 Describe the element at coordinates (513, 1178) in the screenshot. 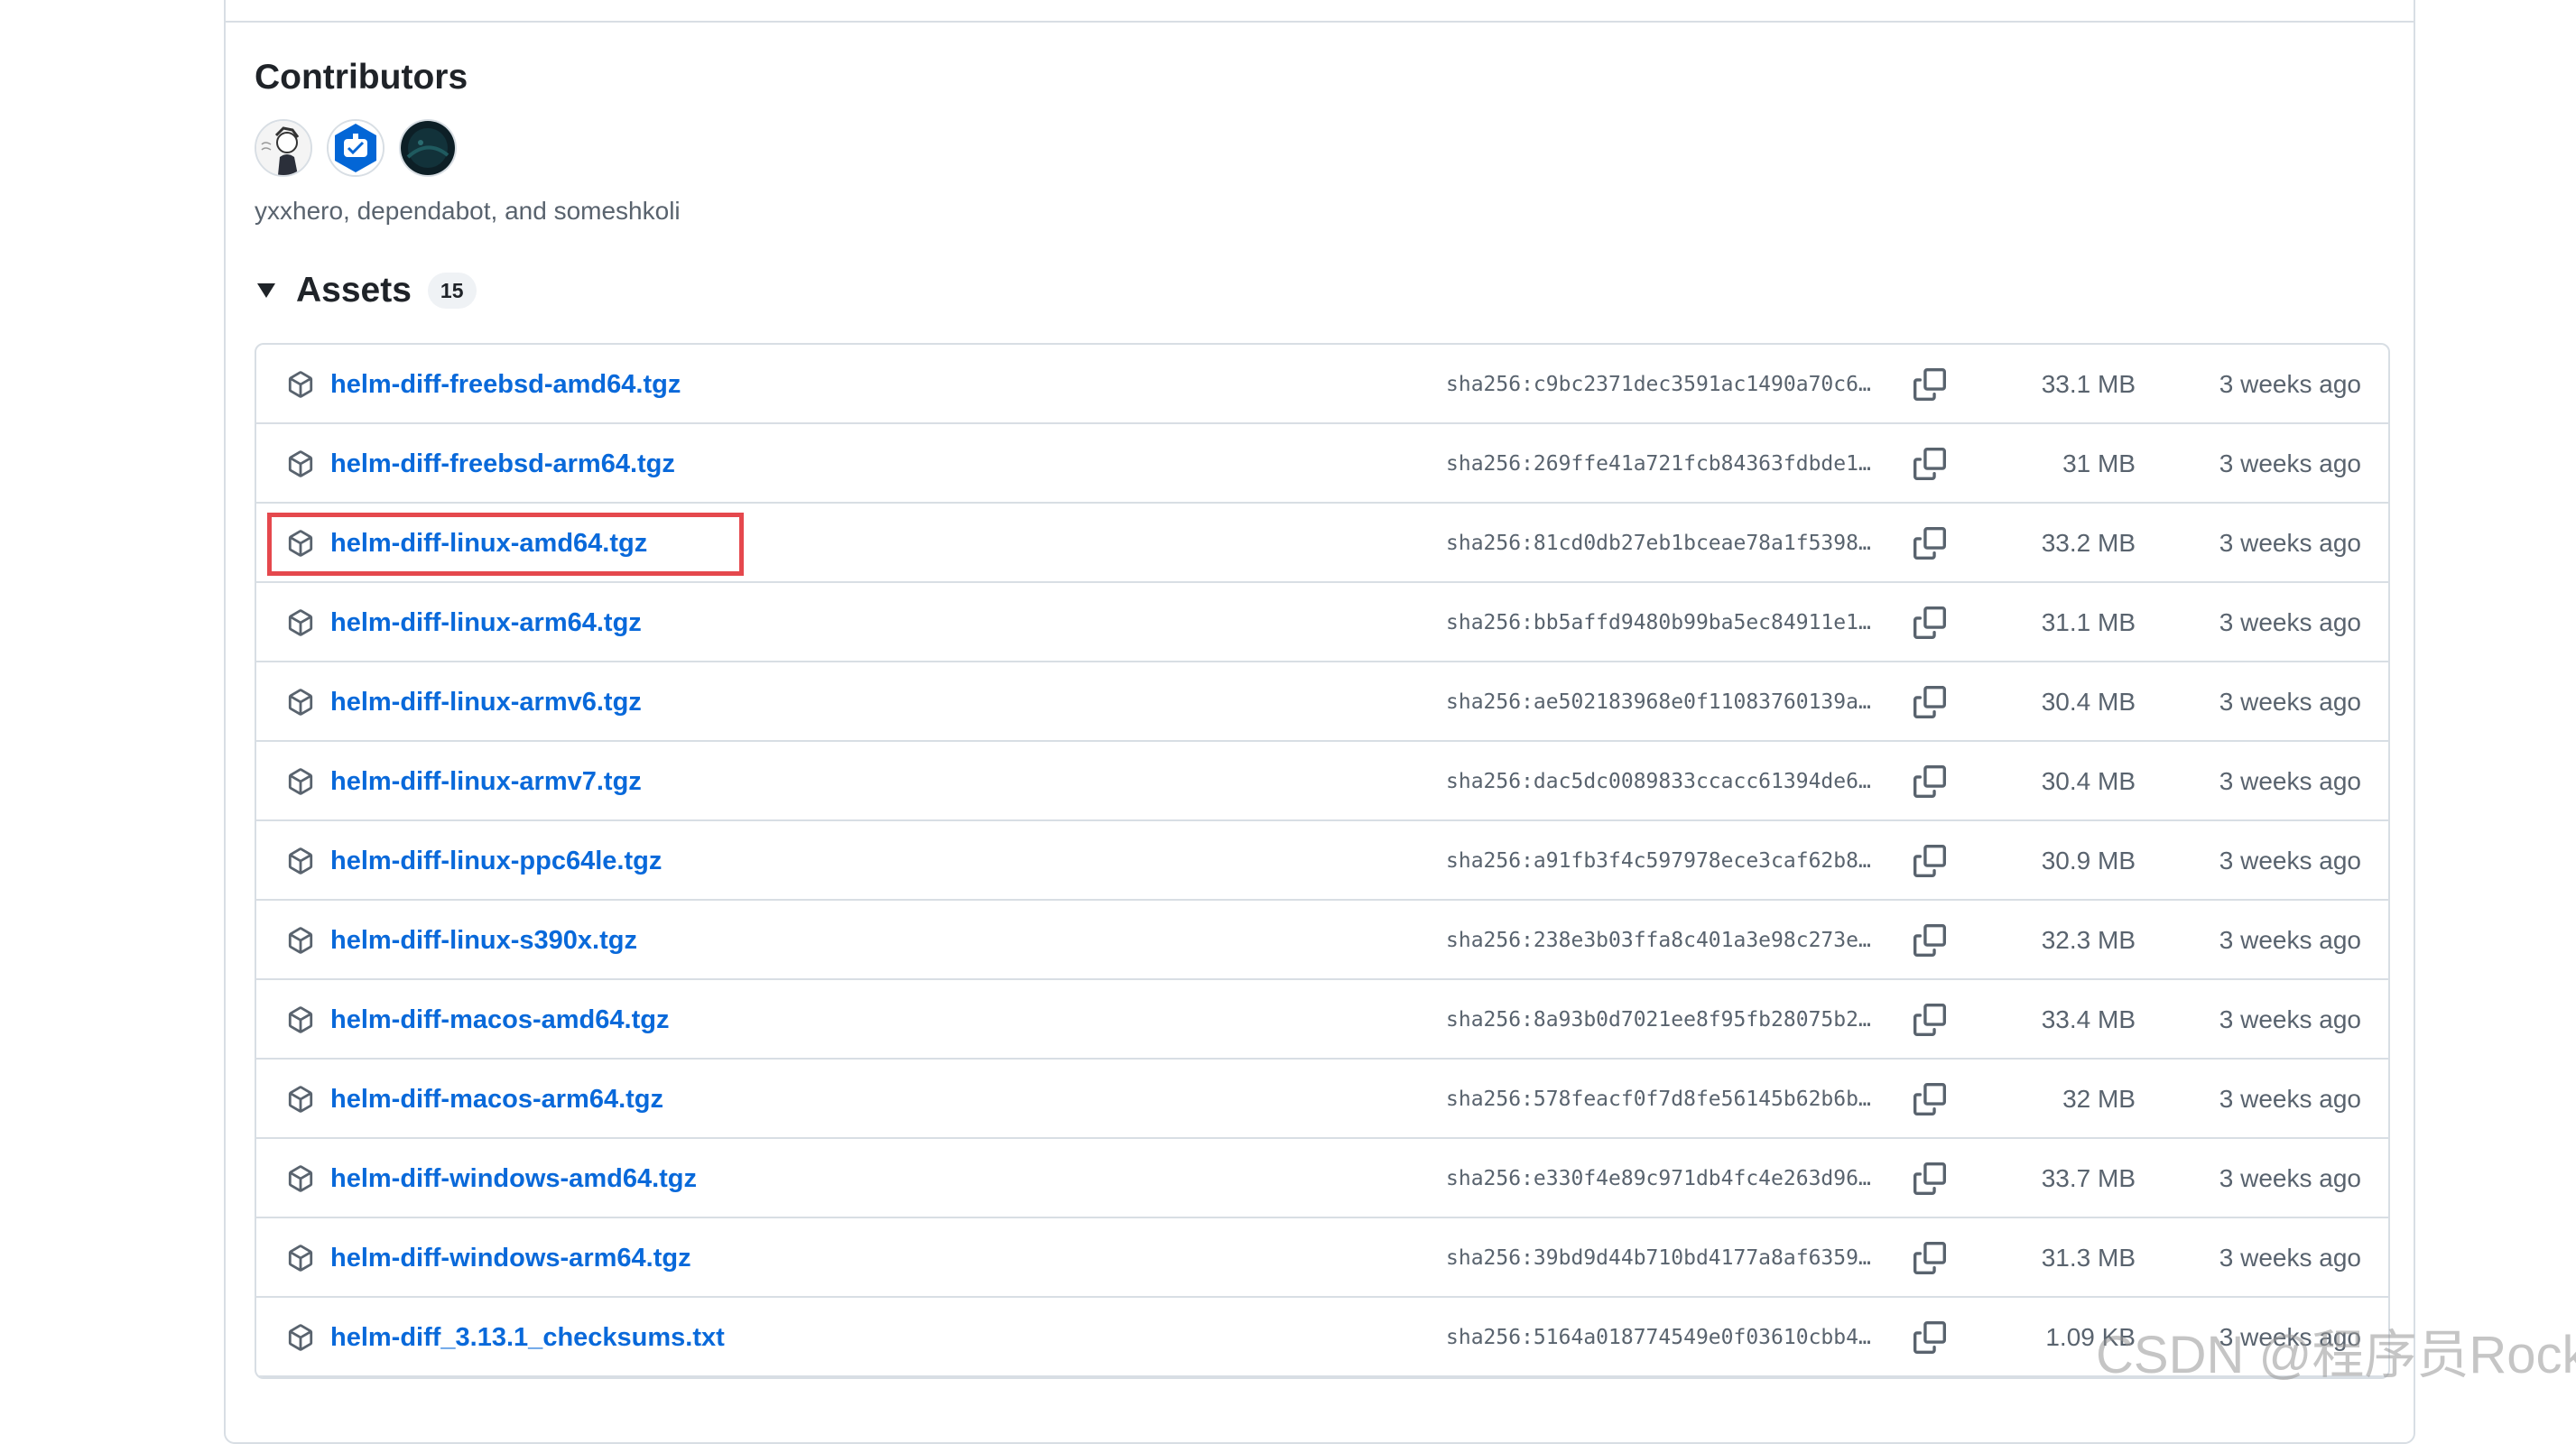

I see `asset-download-link: helm-diff-windows-amd64.tgz` at that location.